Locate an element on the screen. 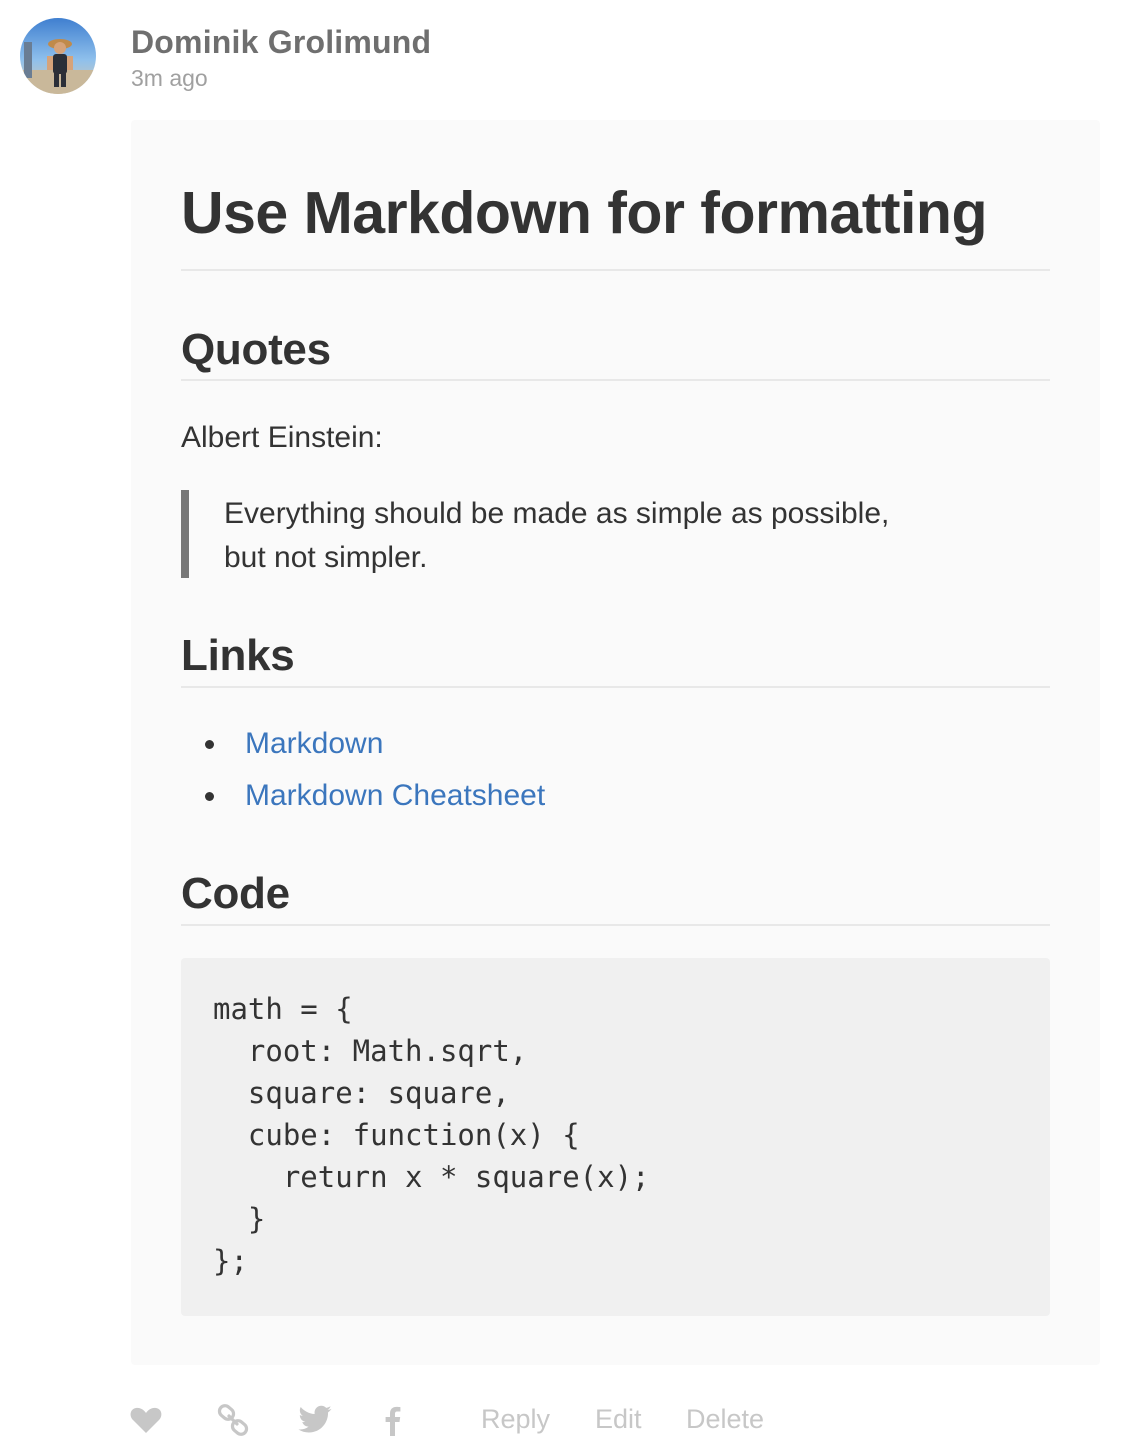 The image size is (1128, 1456). code-line: cube: function(x) { is located at coordinates (396, 1135).